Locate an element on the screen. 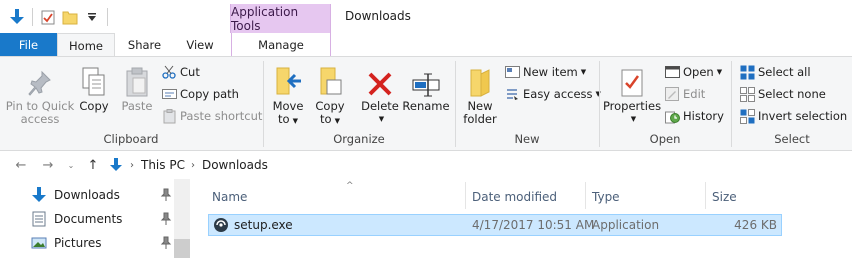 This screenshot has height=258, width=852. clipboard-icon is located at coordinates (137, 80).